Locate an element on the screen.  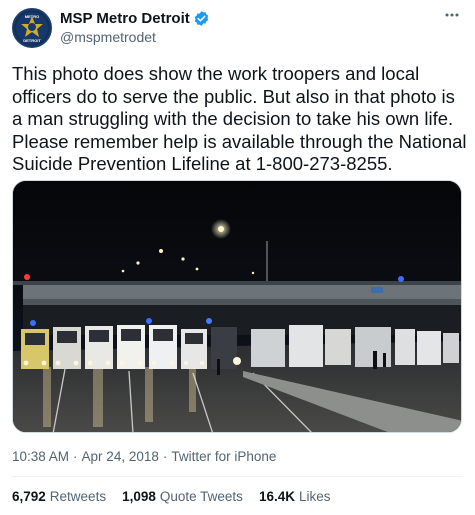
tweet-source: Twitter for iPhone is located at coordinates (223, 456).